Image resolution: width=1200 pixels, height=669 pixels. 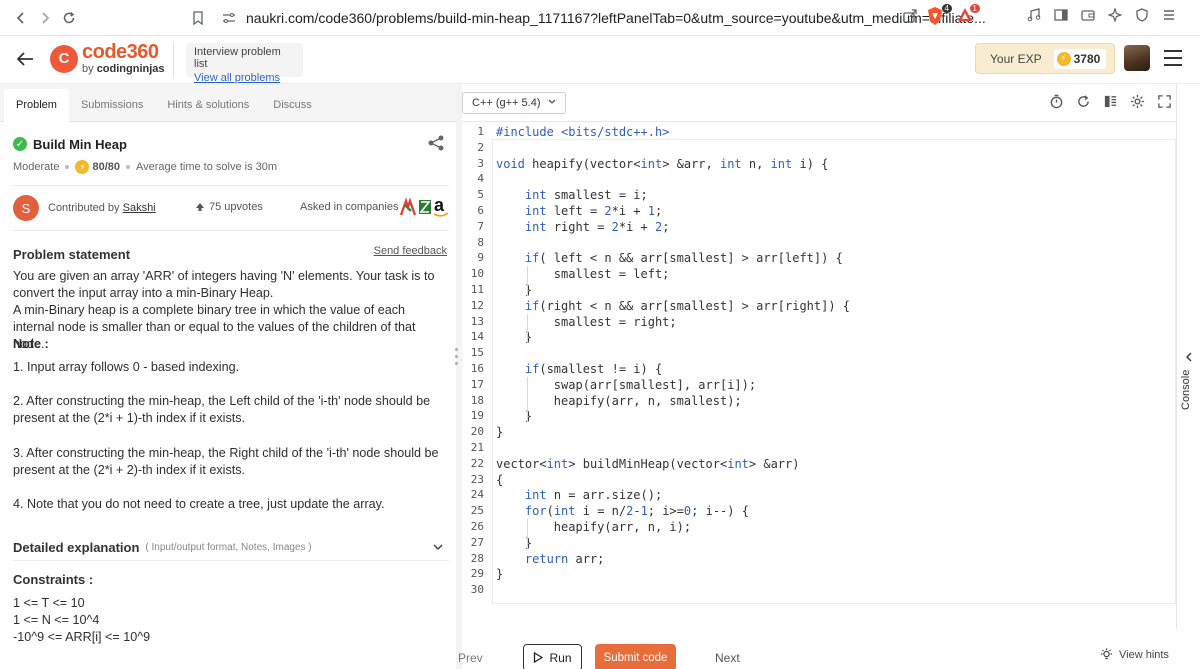 I want to click on user-avatar, so click(x=1137, y=58).